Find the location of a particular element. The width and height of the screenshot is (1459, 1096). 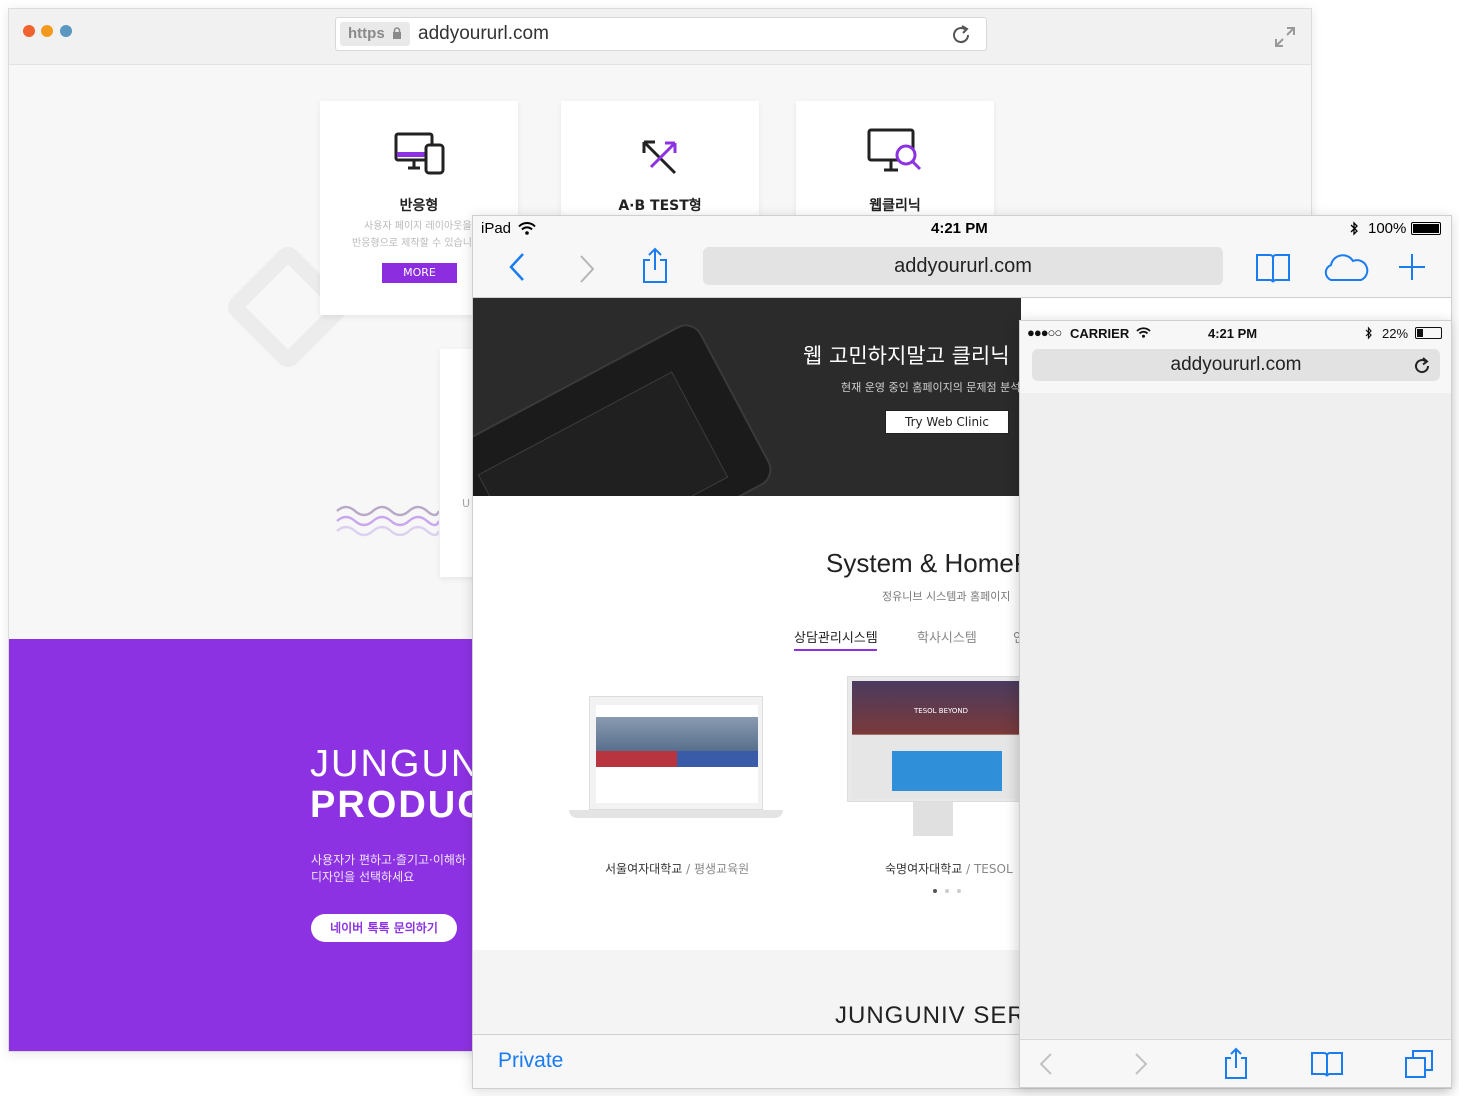

ipad-address-bar: addyoururl.com is located at coordinates (963, 266).